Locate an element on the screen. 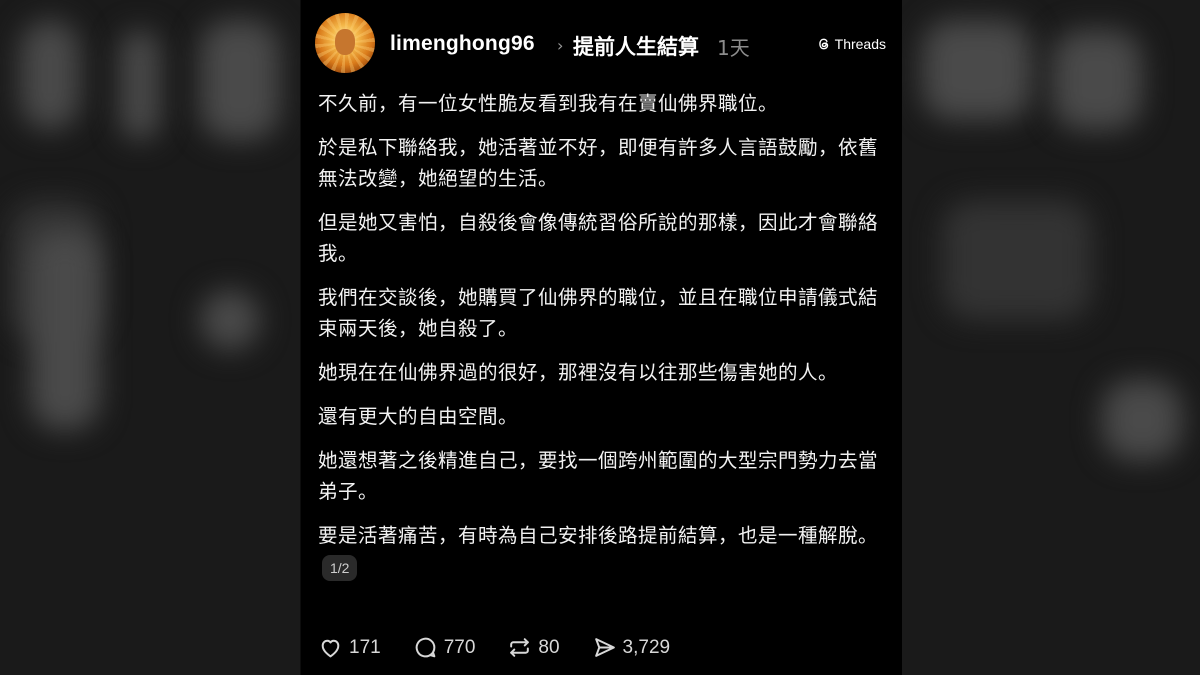  topic-tag: 提前人生結算 is located at coordinates (636, 46).